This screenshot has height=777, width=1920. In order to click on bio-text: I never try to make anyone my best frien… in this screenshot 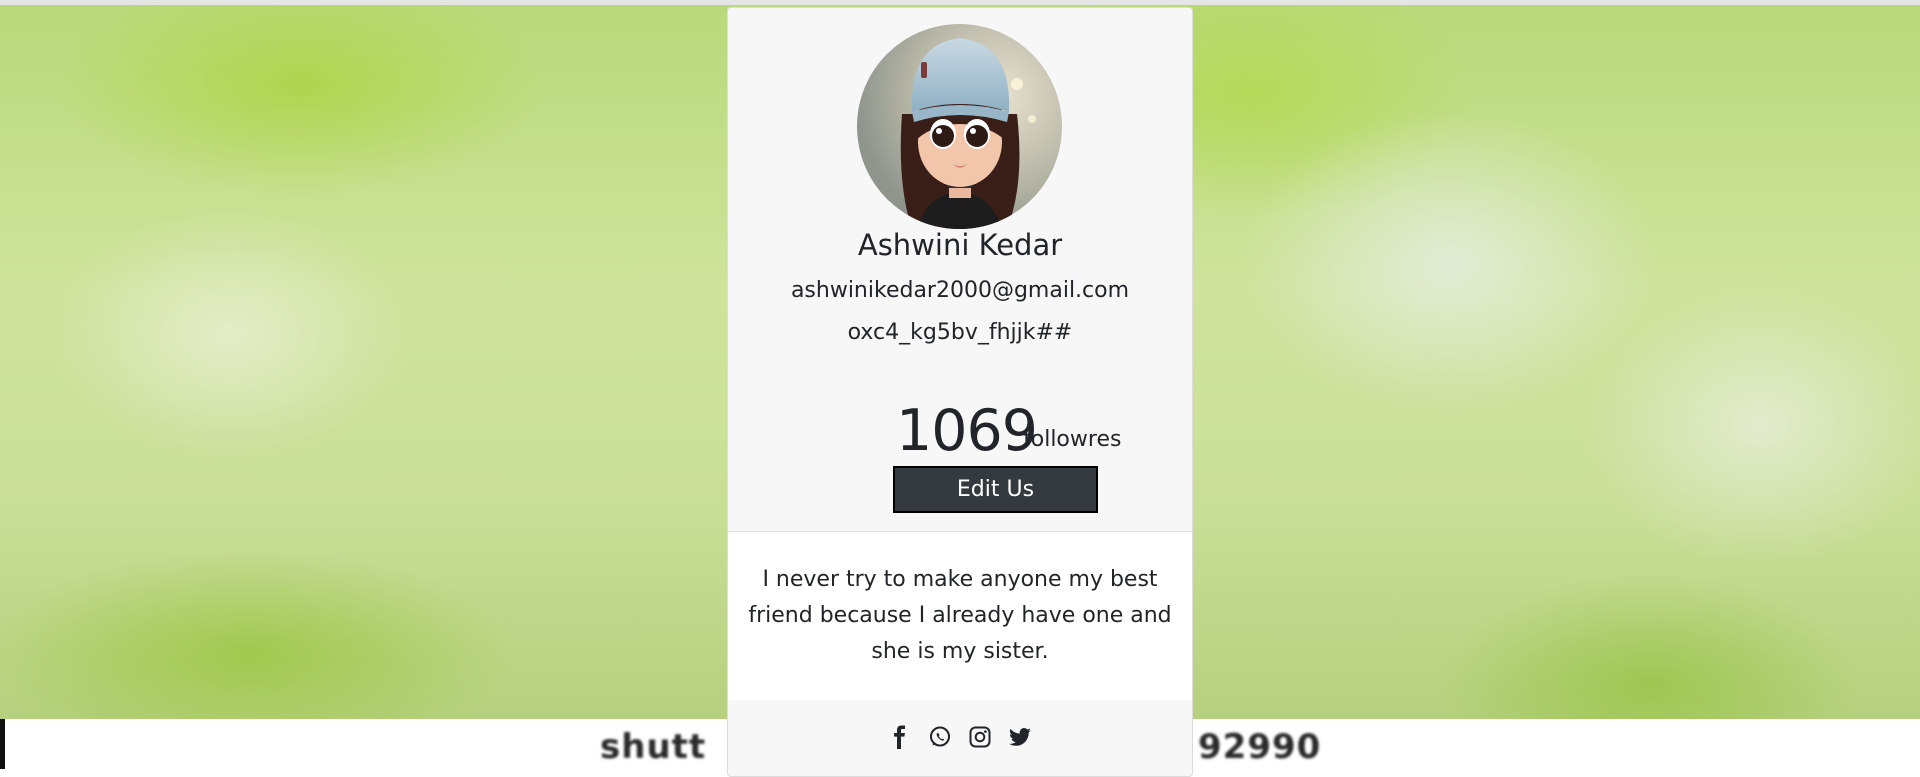, I will do `click(960, 615)`.